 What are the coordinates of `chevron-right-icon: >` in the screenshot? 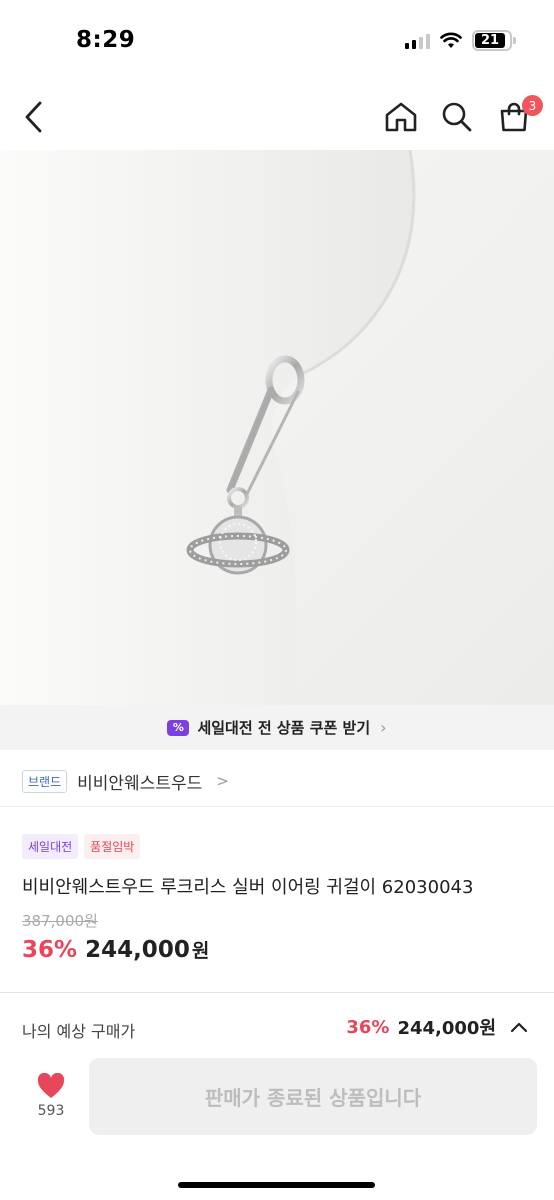 It's located at (222, 781).